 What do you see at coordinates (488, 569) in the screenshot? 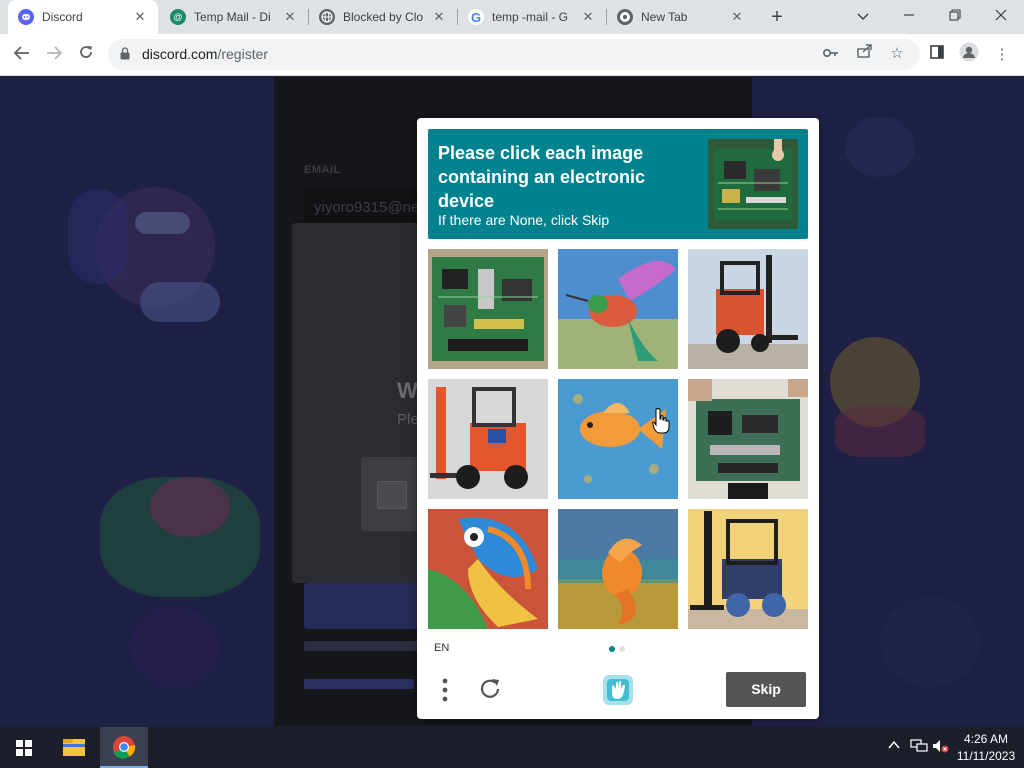
I see `challenge-image-bird` at bounding box center [488, 569].